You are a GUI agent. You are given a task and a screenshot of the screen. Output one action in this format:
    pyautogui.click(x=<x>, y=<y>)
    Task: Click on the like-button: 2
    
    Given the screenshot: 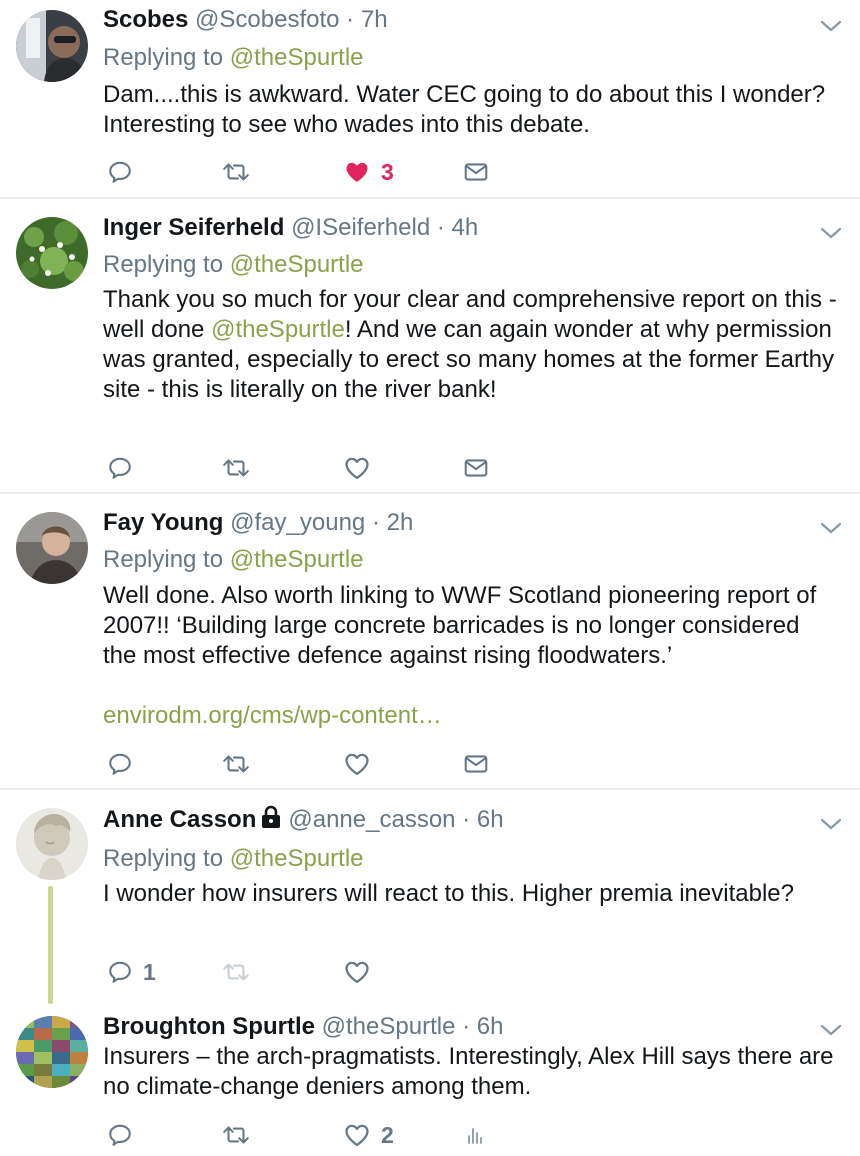 What is the action you would take?
    pyautogui.click(x=368, y=1135)
    